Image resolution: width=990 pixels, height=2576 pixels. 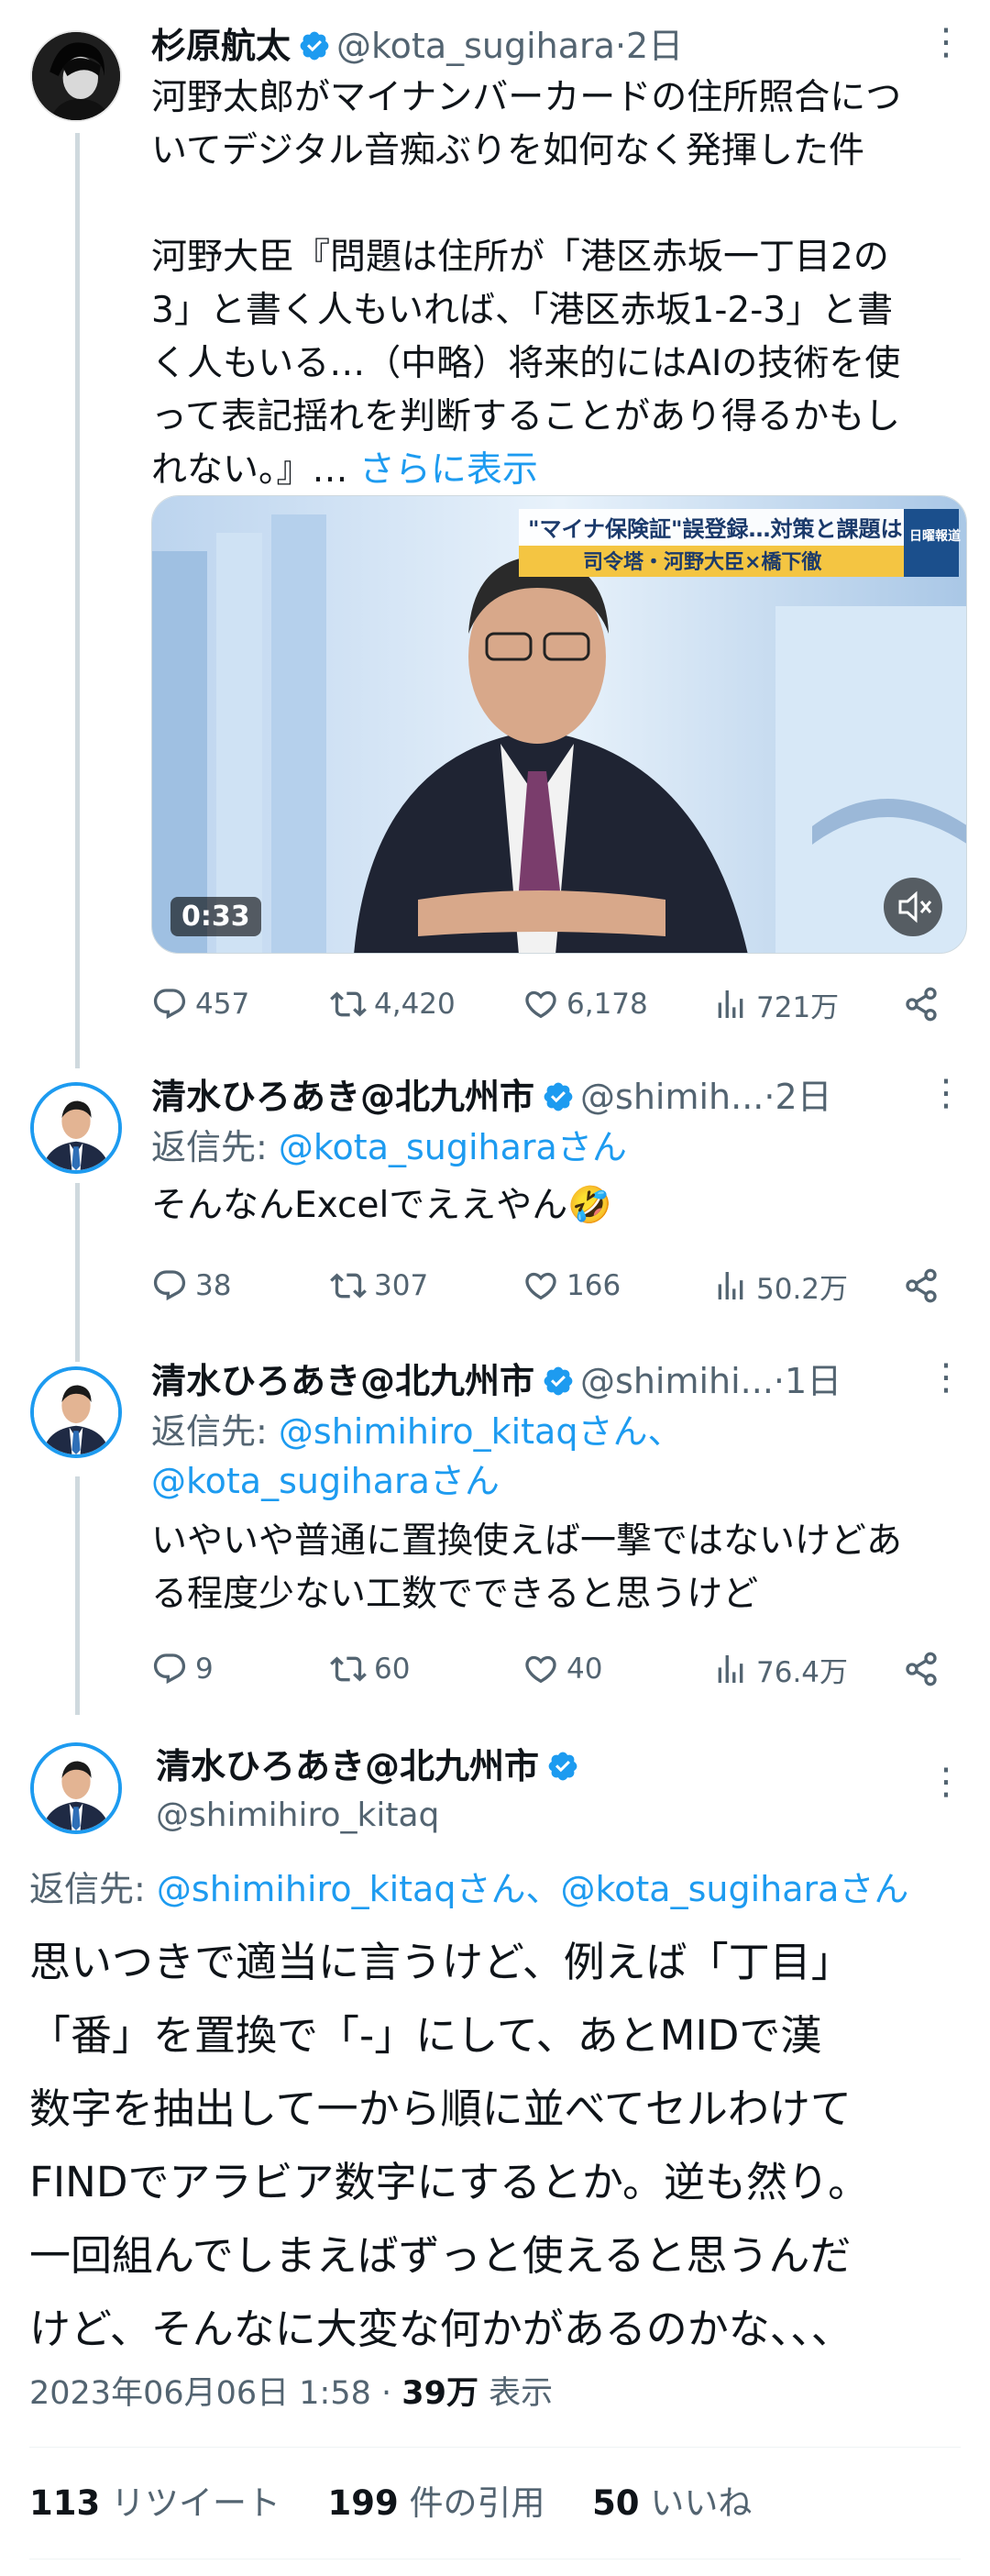 What do you see at coordinates (557, 1096) in the screenshot?
I see `tweet-header: 清水ひろあき@北九州市 @shimih...·2日 ⋮` at bounding box center [557, 1096].